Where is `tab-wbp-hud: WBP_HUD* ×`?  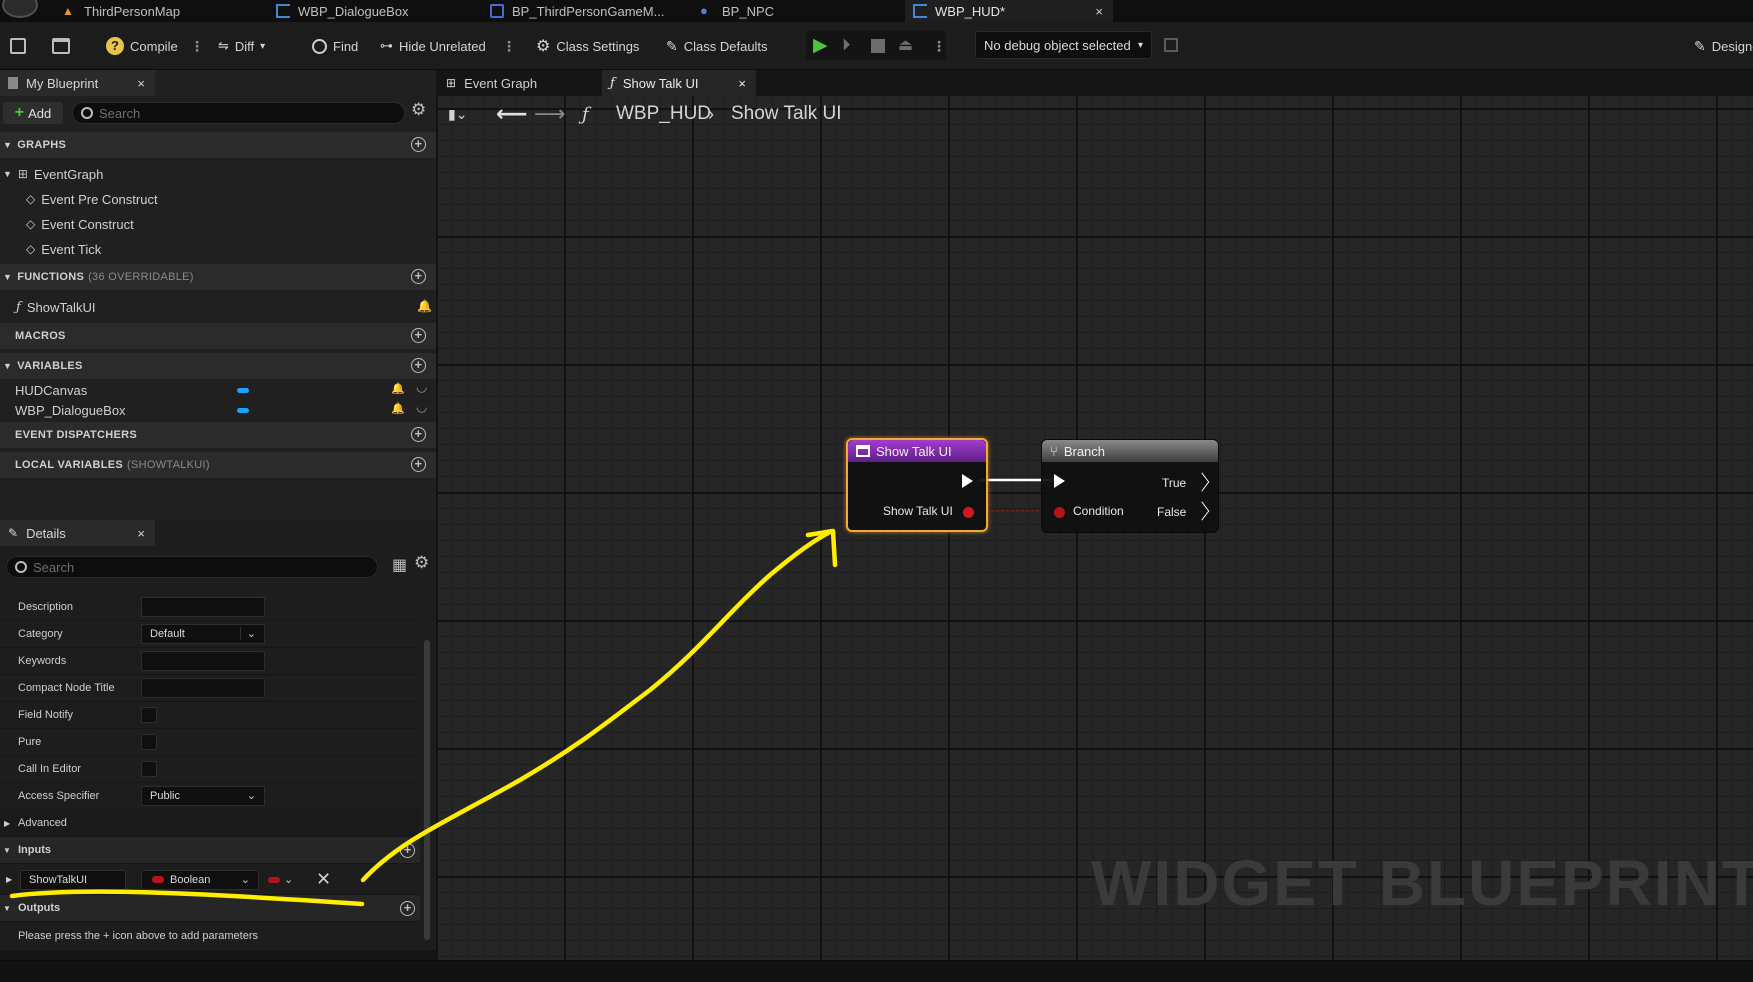
tab-wbp-hud: WBP_HUD* × is located at coordinates (1009, 11).